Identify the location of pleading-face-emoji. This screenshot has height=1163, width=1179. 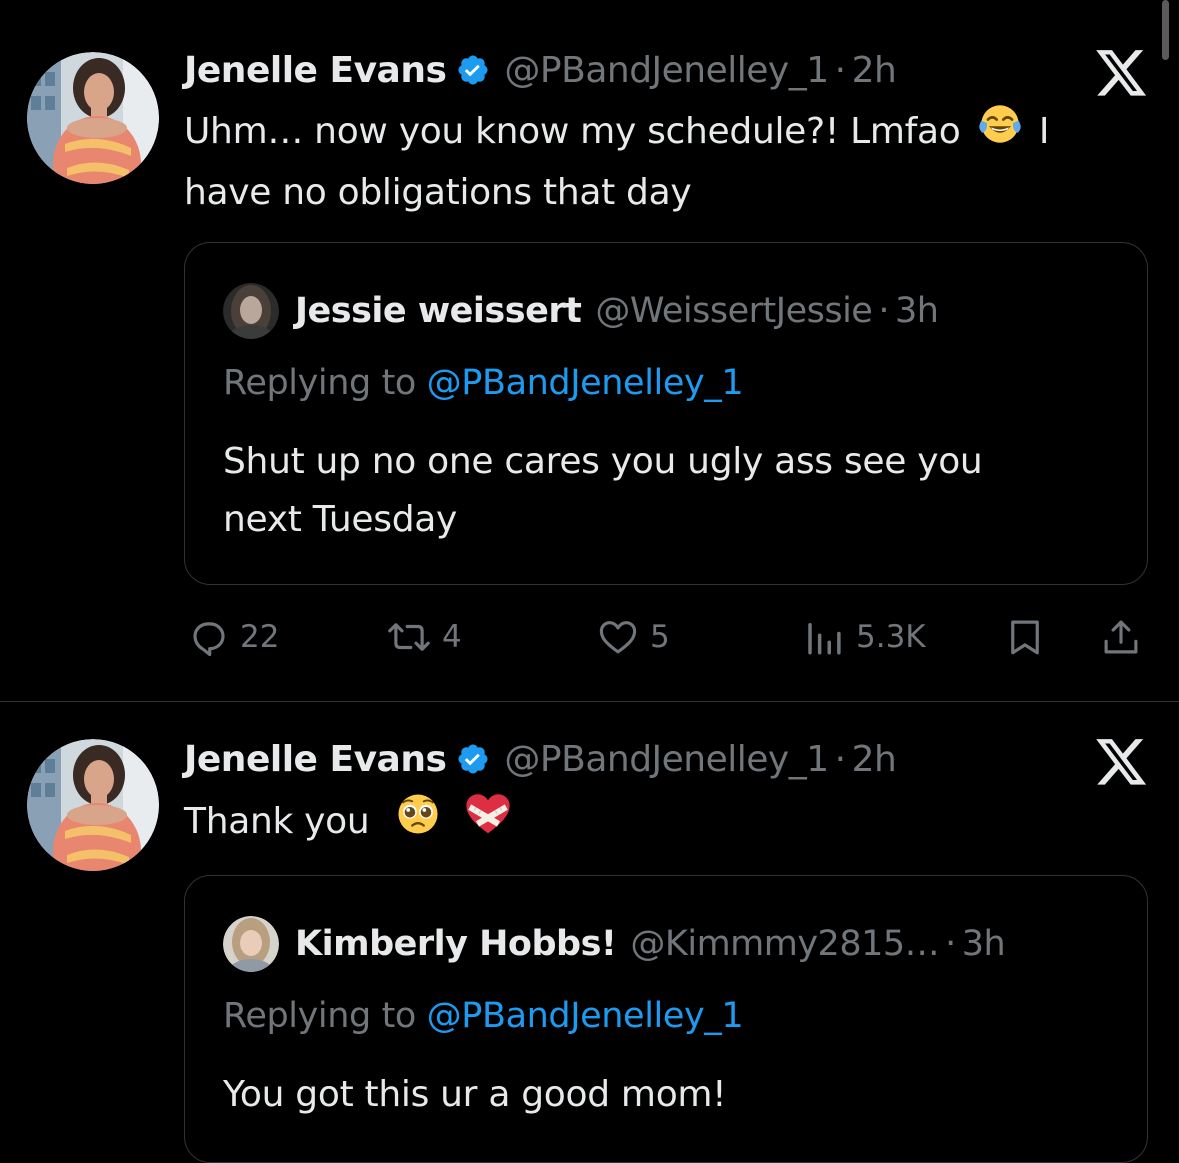
(418, 823).